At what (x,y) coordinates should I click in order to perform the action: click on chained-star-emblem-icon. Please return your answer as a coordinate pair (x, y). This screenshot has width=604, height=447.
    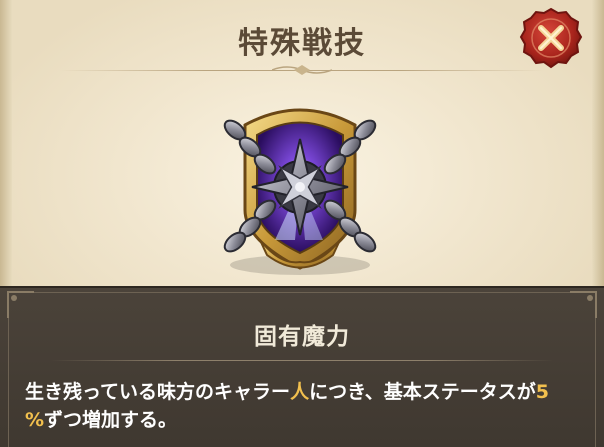
    Looking at the image, I should click on (300, 191).